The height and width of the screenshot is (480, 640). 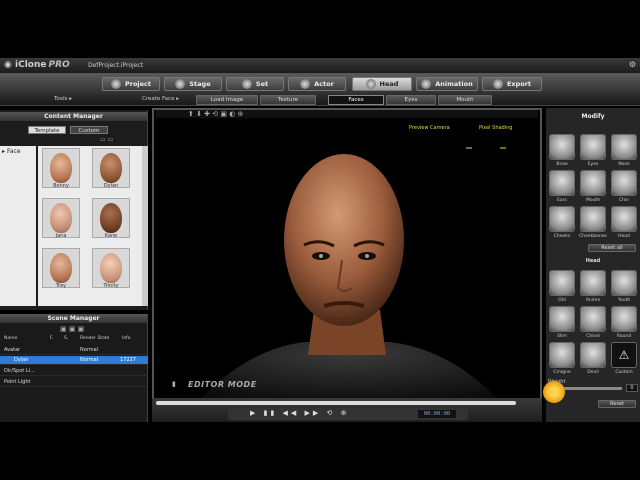 I want to click on tab-template: Template, so click(x=47, y=130).